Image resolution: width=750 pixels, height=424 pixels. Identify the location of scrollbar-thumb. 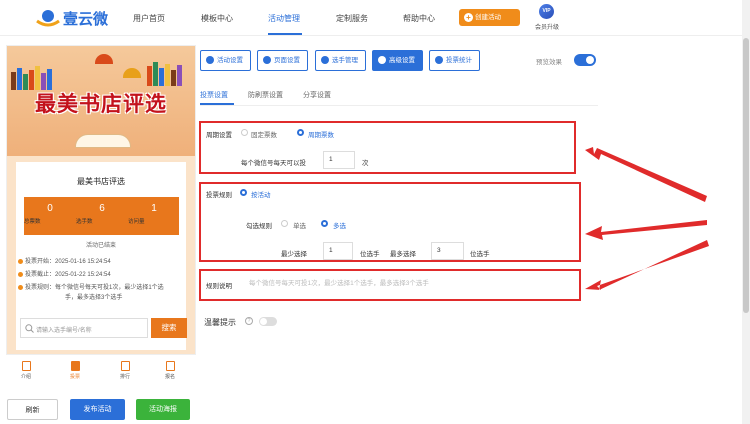
(746, 175).